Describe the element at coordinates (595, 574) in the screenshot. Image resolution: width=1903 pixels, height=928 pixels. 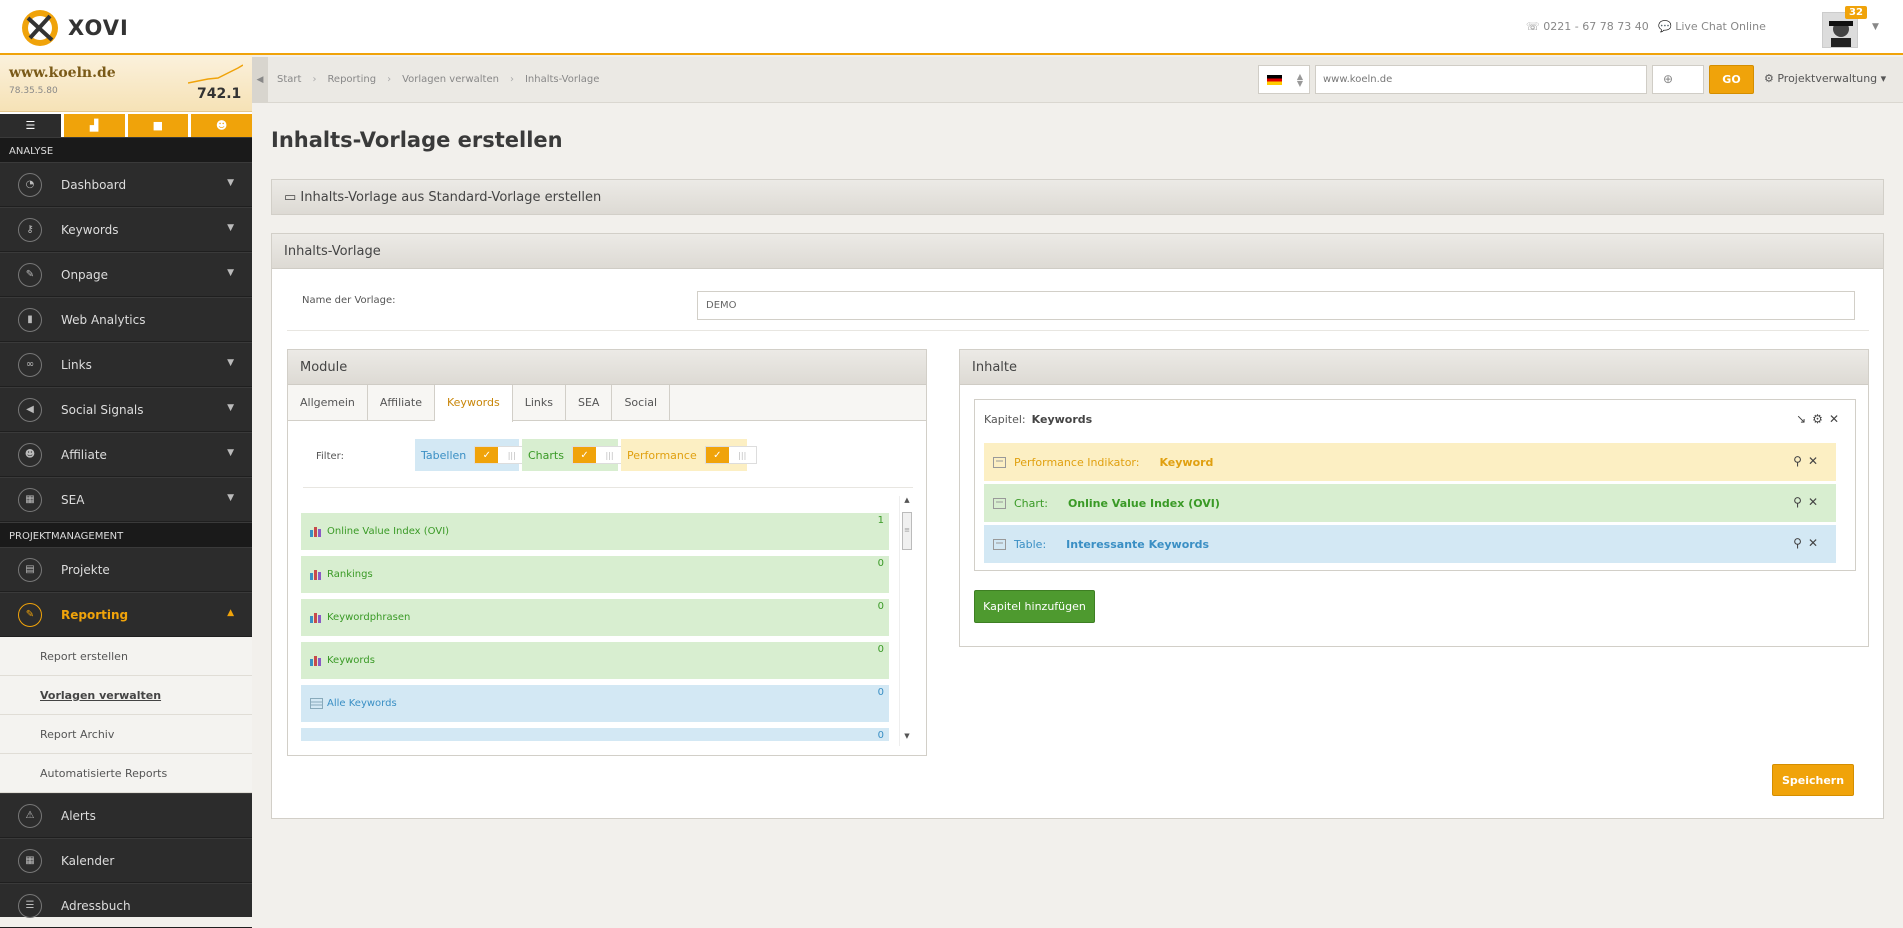
I see `module-item: Rankings 0` at that location.